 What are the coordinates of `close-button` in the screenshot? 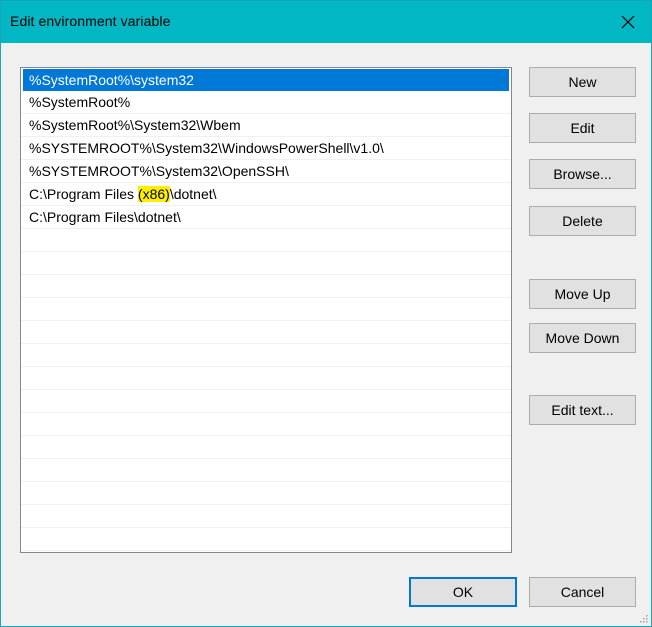 It's located at (628, 22).